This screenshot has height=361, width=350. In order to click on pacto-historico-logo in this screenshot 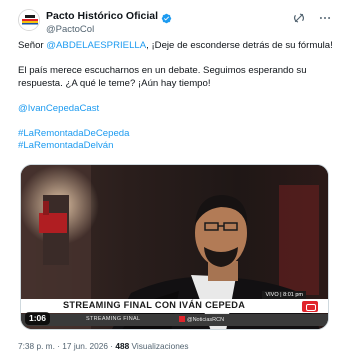, I will do `click(29, 20)`.